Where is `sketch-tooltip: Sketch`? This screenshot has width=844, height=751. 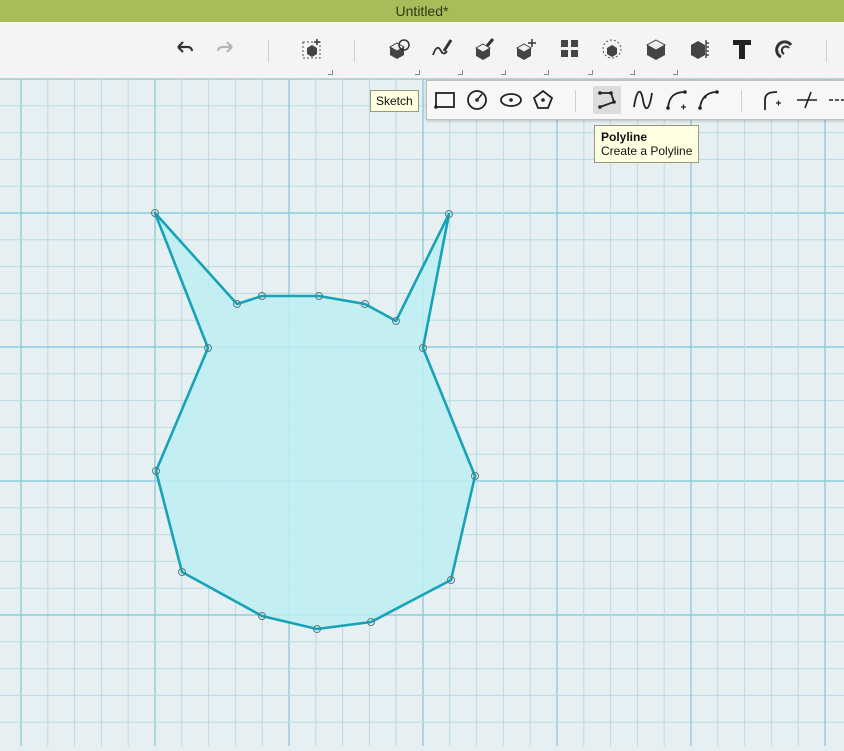 sketch-tooltip: Sketch is located at coordinates (394, 101).